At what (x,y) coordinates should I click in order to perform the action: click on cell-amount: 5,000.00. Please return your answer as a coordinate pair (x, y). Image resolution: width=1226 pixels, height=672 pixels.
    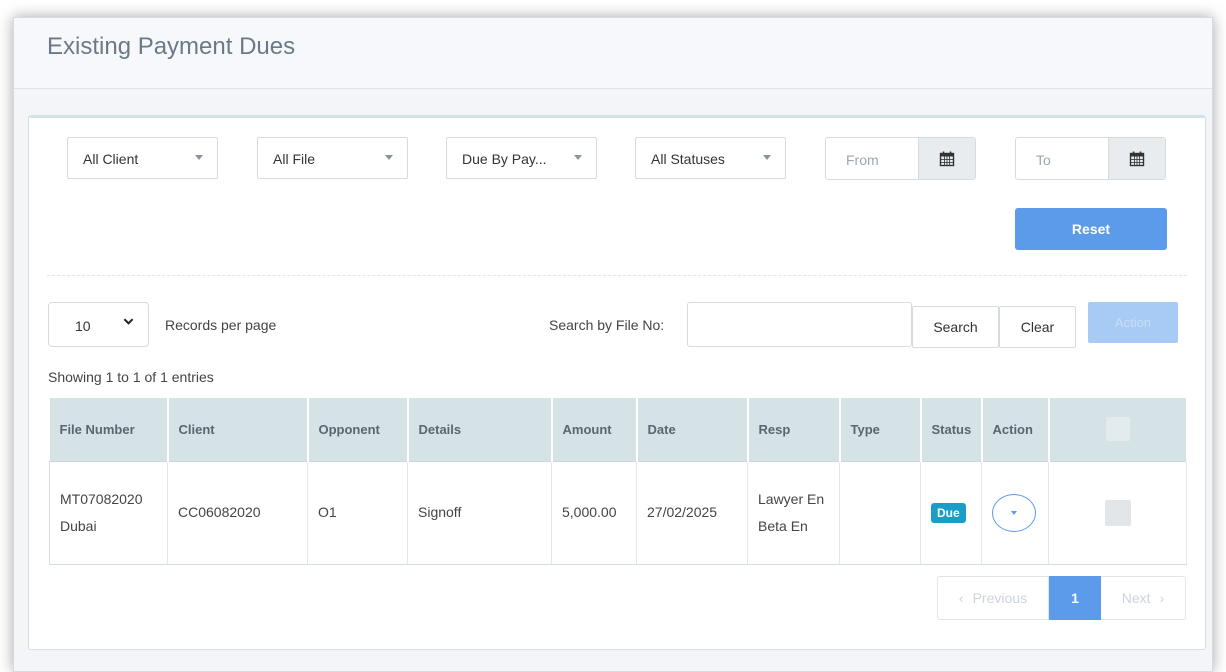
    Looking at the image, I should click on (594, 513).